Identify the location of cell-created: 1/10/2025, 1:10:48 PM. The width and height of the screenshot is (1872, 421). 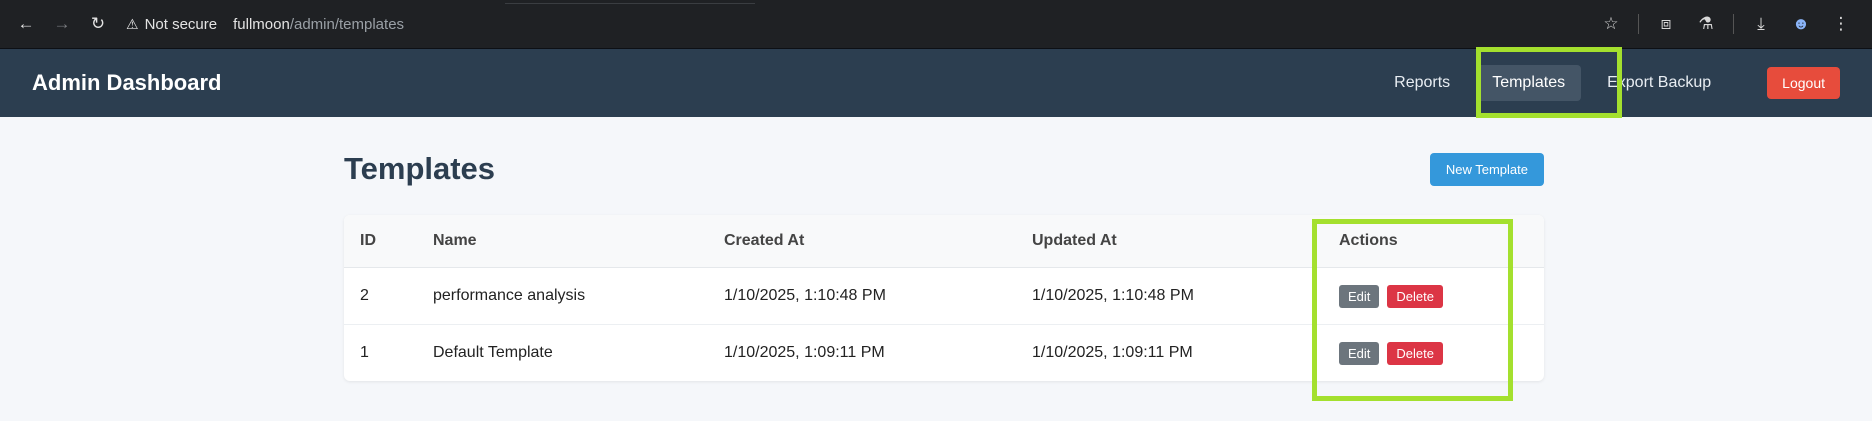
(862, 296).